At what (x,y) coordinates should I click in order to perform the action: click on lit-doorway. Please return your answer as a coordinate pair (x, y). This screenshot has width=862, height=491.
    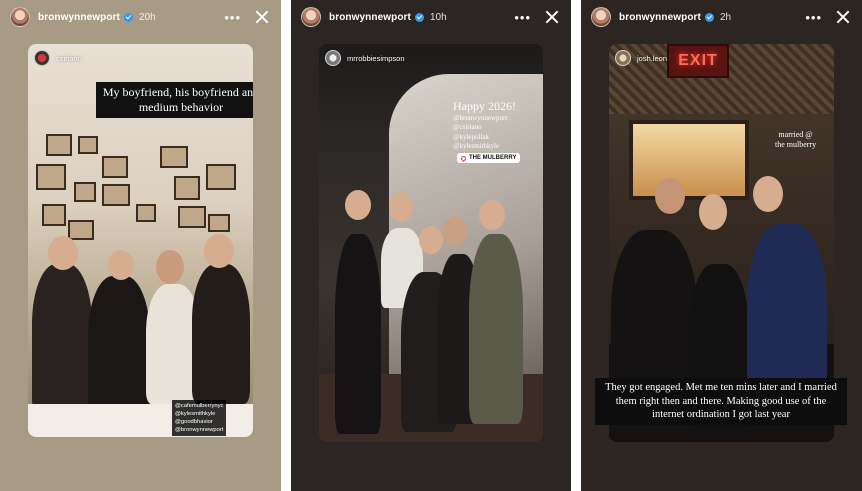
    Looking at the image, I should click on (689, 160).